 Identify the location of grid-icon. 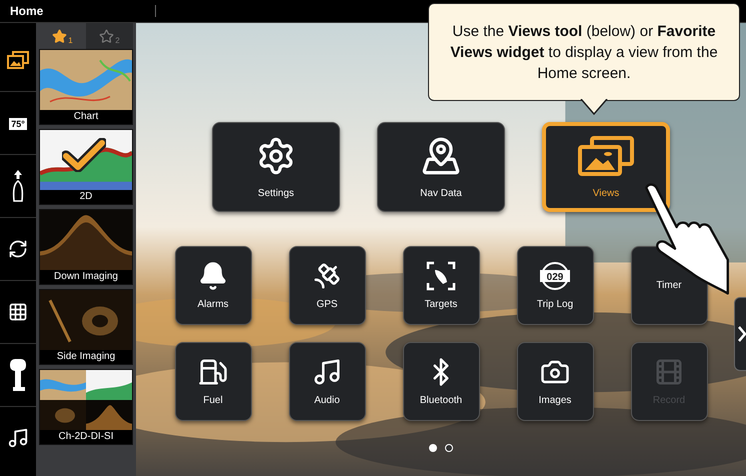
(18, 312).